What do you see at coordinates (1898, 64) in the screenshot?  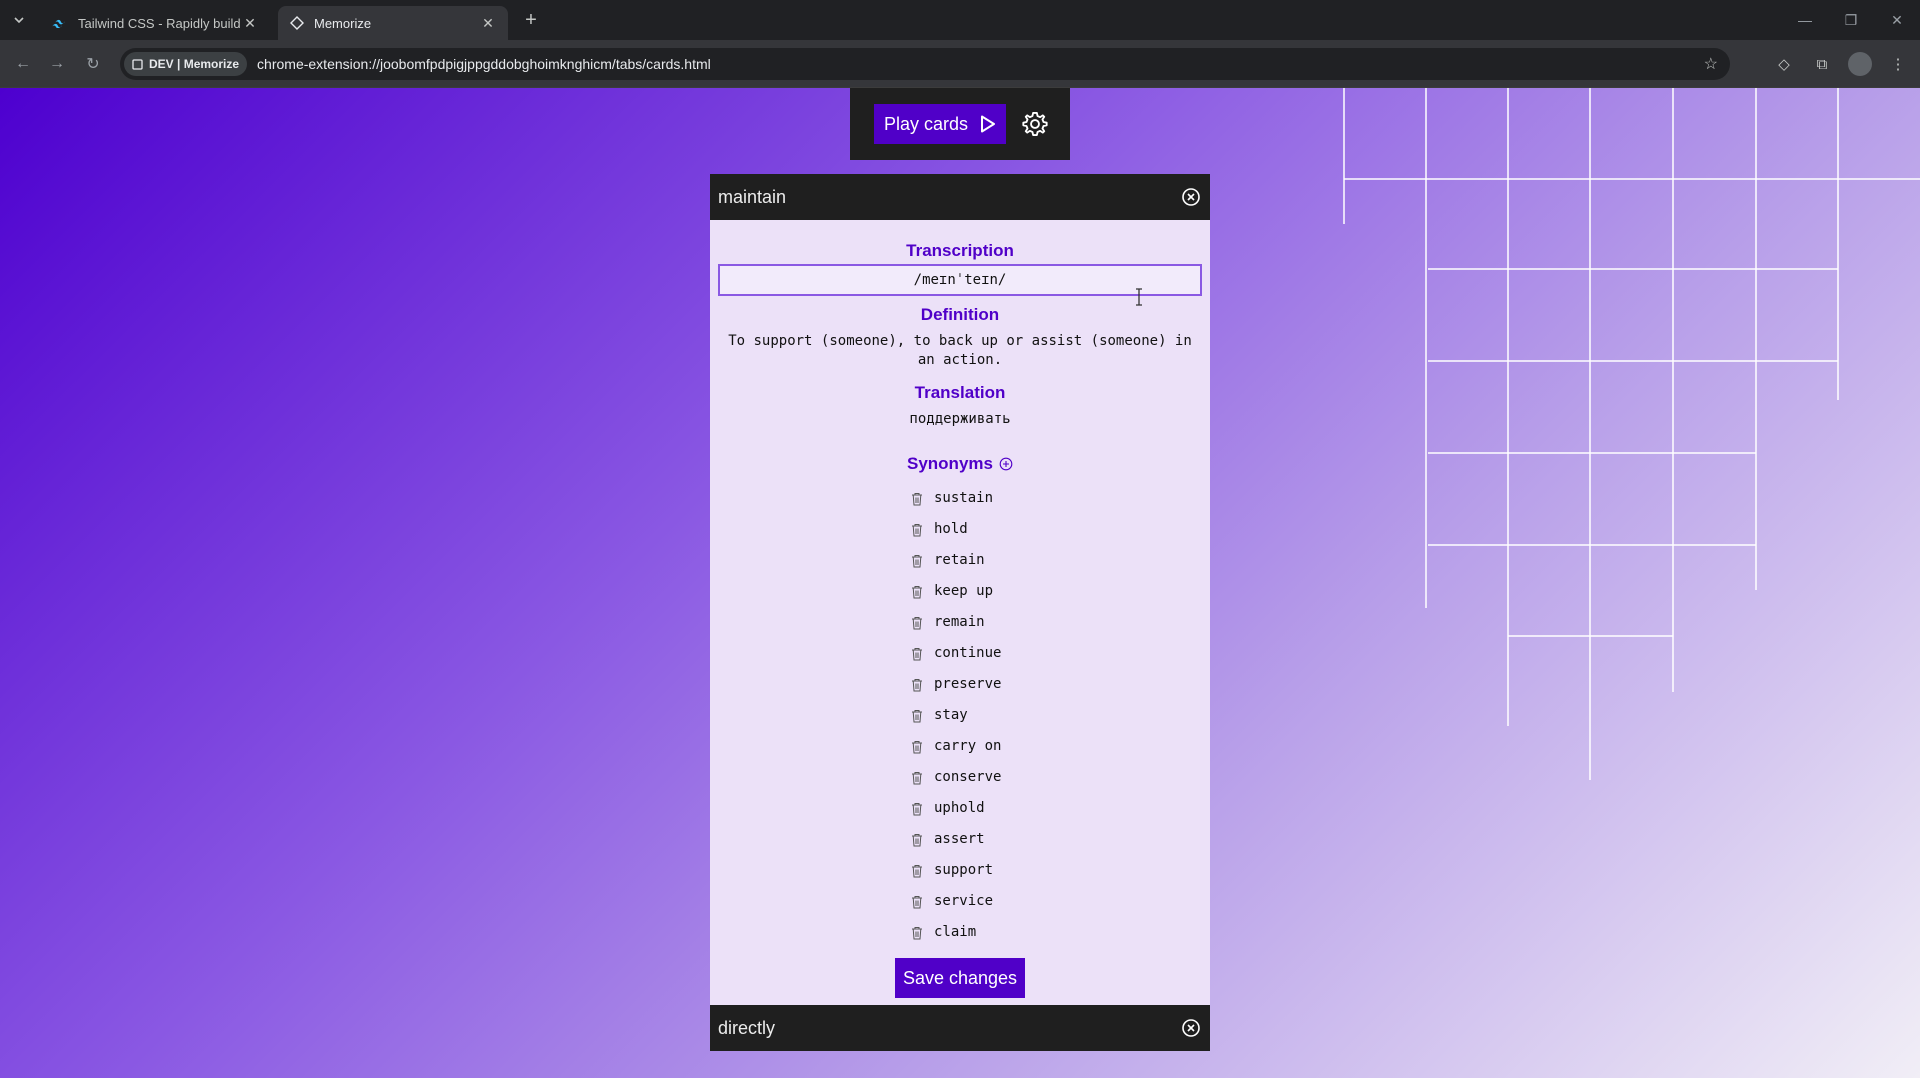 I see `menu-kebab-icon: ⋮` at bounding box center [1898, 64].